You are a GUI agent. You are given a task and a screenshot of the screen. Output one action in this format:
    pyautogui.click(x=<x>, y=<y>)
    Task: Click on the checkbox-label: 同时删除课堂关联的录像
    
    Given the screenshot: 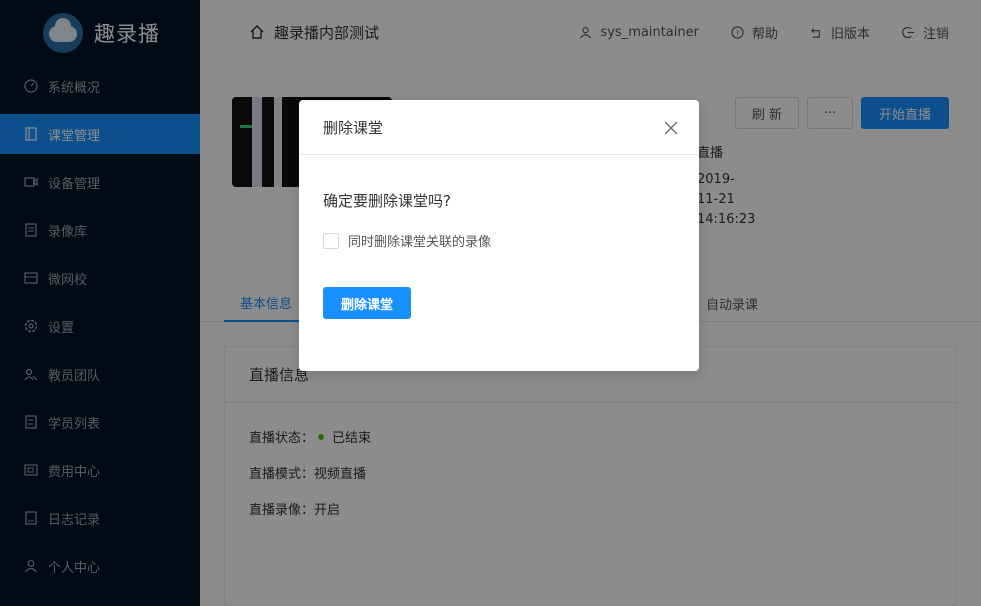 What is the action you would take?
    pyautogui.click(x=420, y=242)
    